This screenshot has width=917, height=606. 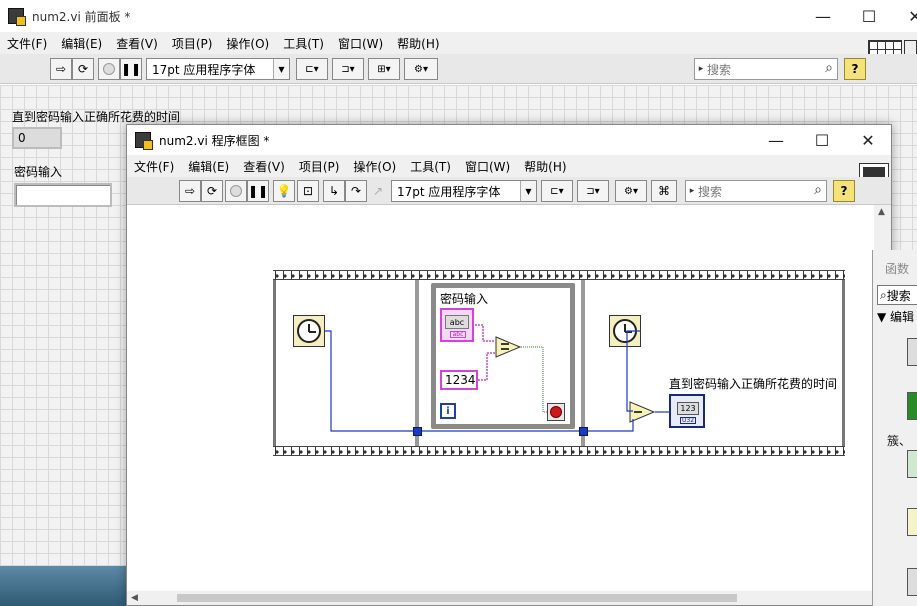 I want to click on front-panel-titlebar: num2.vi 前面板 * — ☐ ✕, so click(x=458, y=16).